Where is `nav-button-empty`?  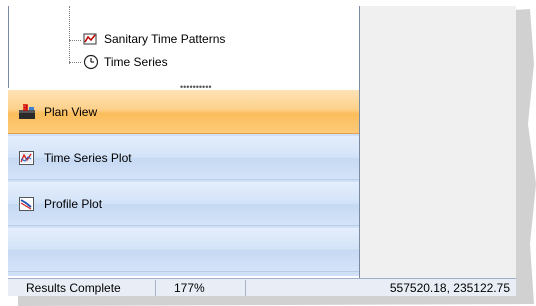 nav-button-empty is located at coordinates (183, 250).